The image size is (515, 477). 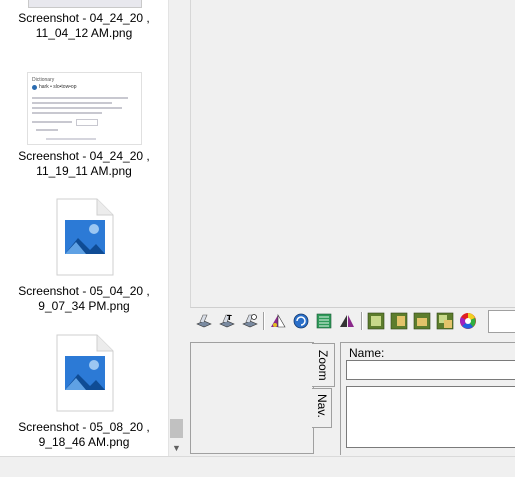 What do you see at coordinates (58, 87) in the screenshot?
I see `thumb-word: hark • slo•tow•op` at bounding box center [58, 87].